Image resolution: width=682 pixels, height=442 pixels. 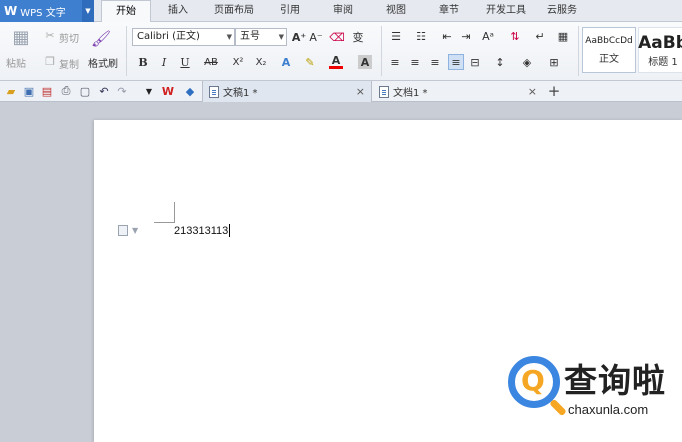 I want to click on superscript-button: X², so click(x=238, y=62).